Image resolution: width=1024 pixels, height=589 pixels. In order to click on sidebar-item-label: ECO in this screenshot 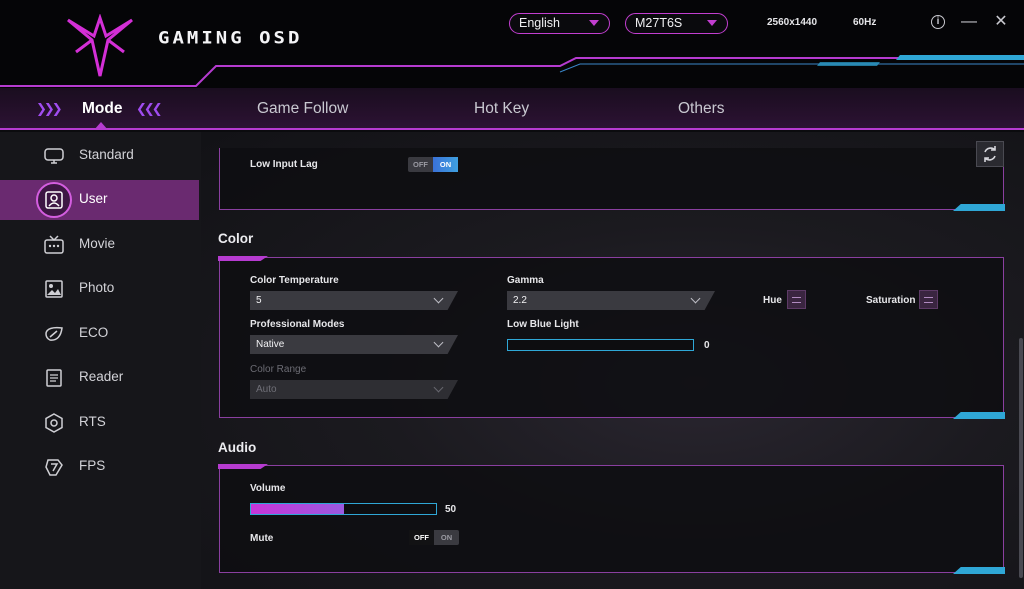, I will do `click(94, 332)`.